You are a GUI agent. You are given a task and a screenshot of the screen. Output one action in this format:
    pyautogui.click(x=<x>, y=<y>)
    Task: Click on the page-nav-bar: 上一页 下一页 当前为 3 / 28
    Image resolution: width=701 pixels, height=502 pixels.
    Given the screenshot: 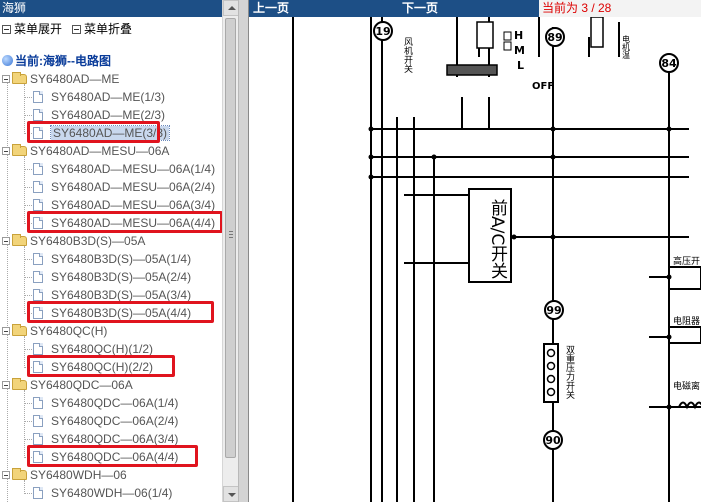 What is the action you would take?
    pyautogui.click(x=475, y=8)
    